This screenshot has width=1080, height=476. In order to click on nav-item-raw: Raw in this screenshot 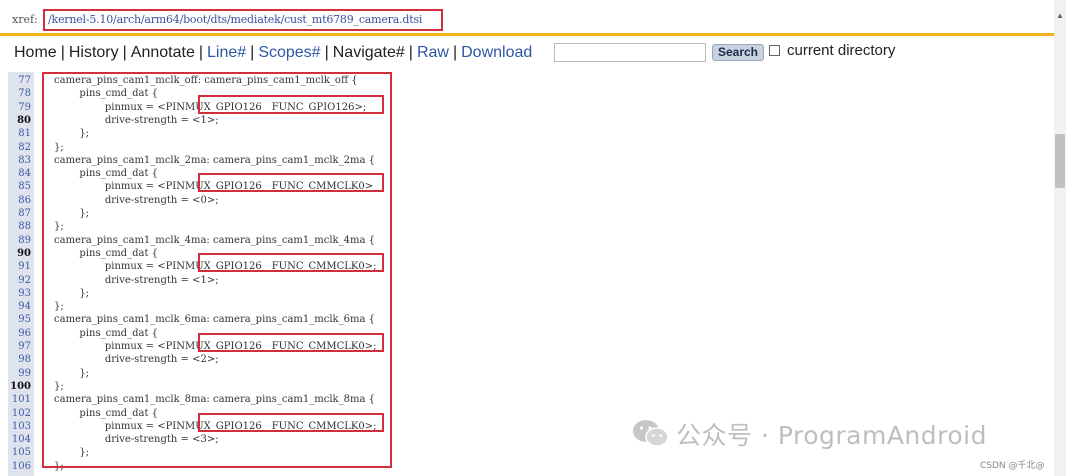, I will do `click(433, 53)`.